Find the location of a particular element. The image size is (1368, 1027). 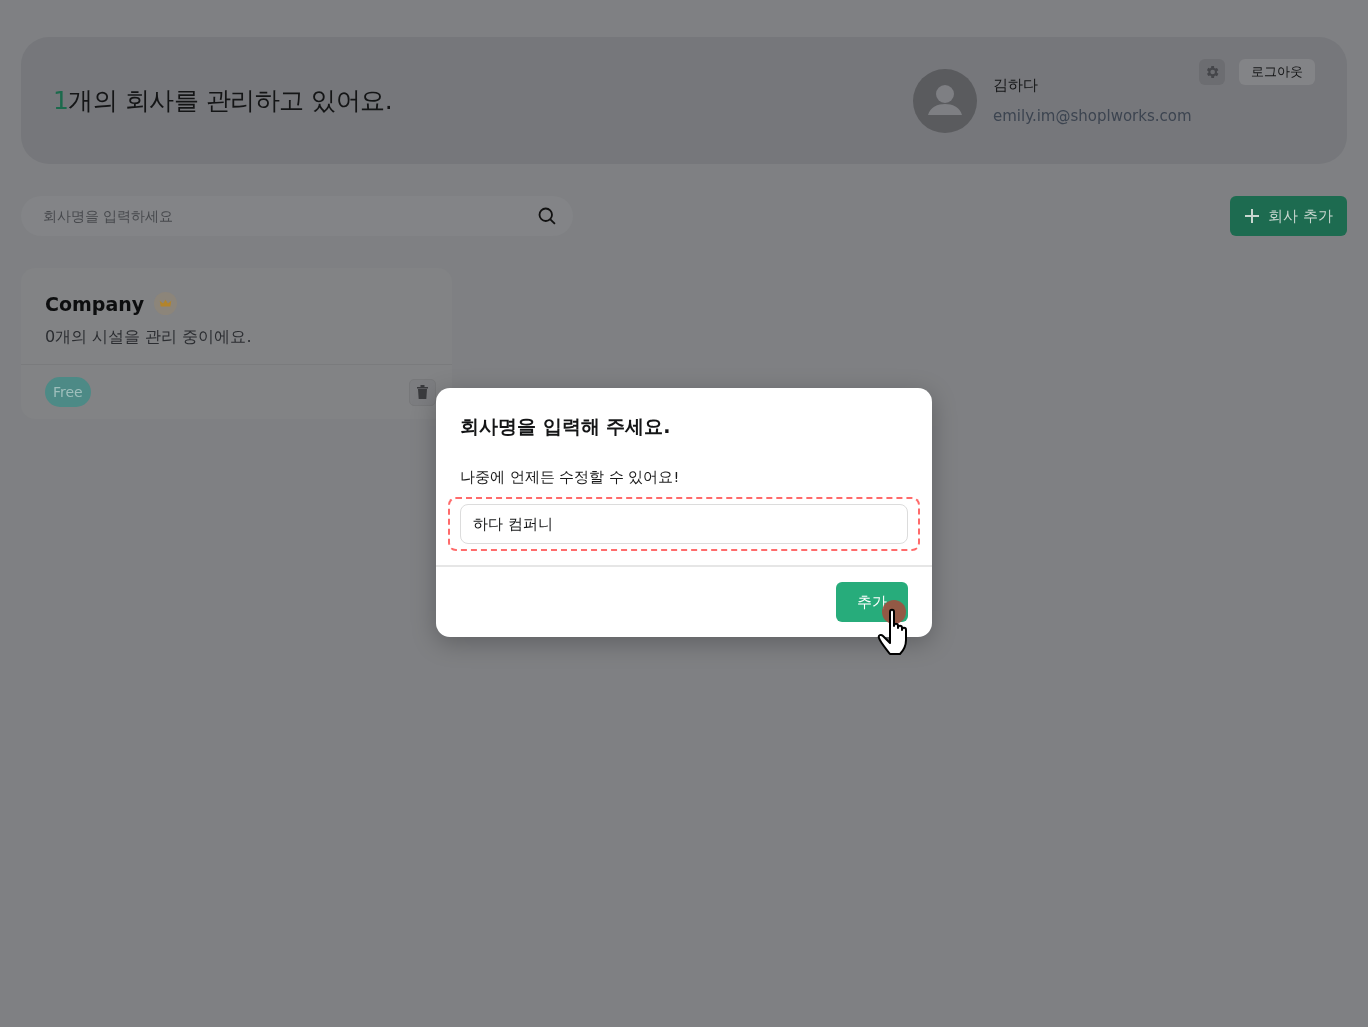

user-name: 김하다 is located at coordinates (1016, 85).